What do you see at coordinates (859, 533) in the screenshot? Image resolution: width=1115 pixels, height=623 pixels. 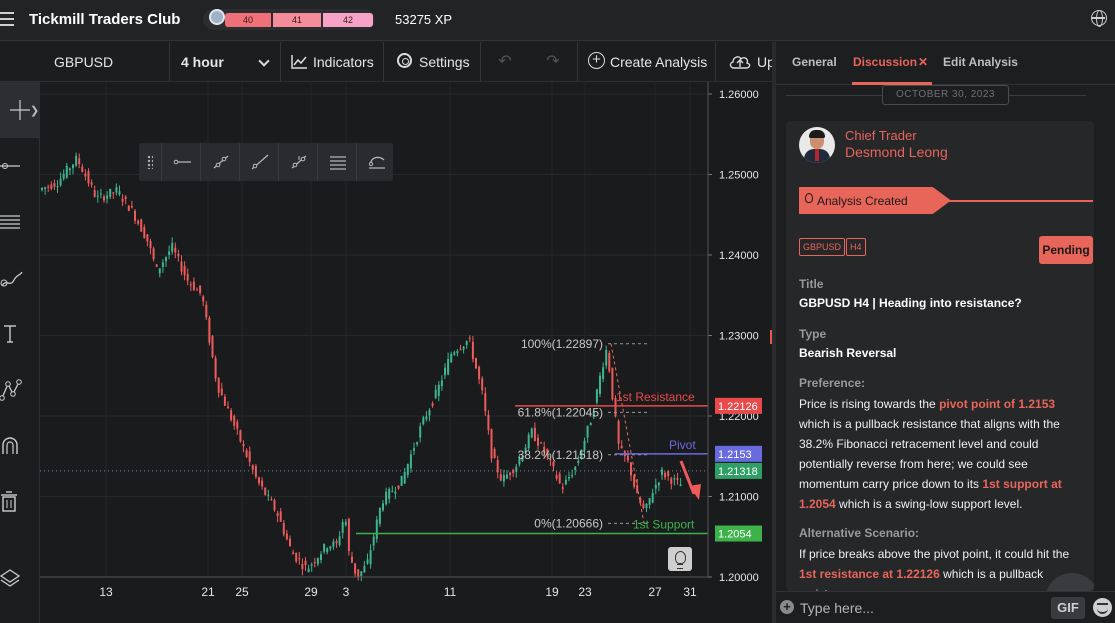 I see `alternative-label: Alternative Scenario:` at bounding box center [859, 533].